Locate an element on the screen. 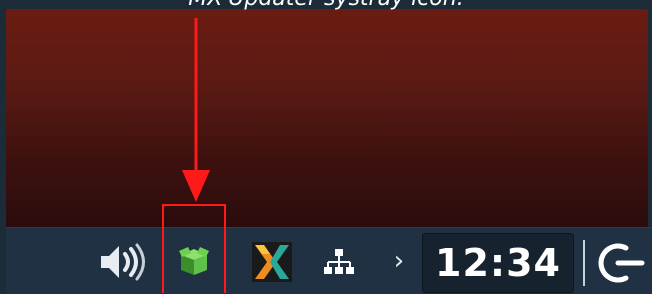 This screenshot has width=652, height=294. clock-display: 12:34 is located at coordinates (498, 263).